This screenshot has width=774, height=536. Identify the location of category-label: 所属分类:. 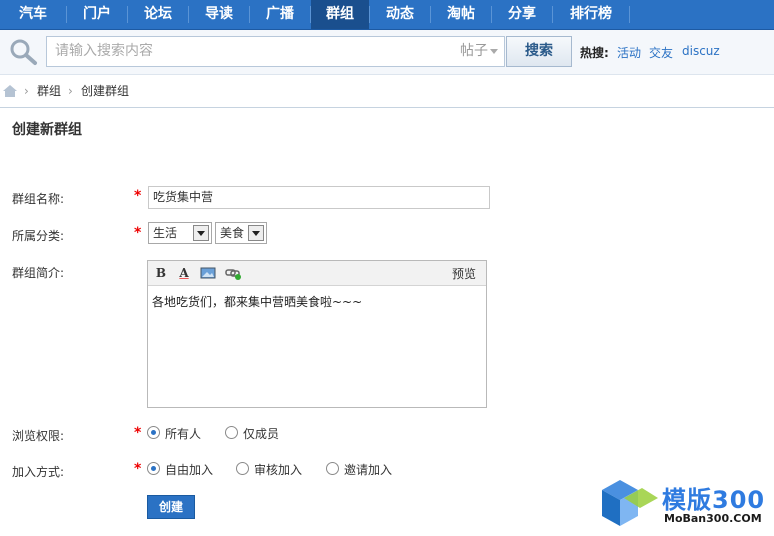
(38, 236).